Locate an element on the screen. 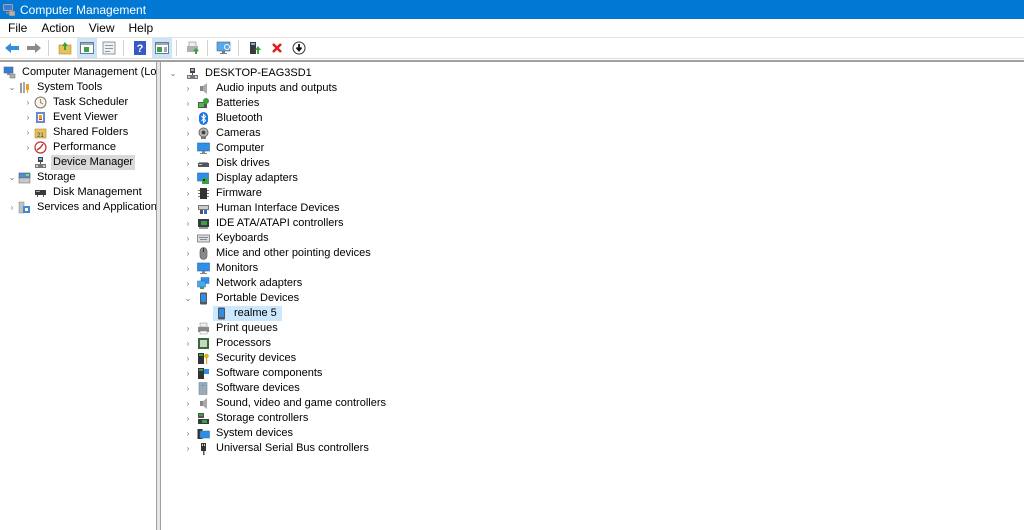 The image size is (1024, 530). toolbar-separator is located at coordinates (238, 48).